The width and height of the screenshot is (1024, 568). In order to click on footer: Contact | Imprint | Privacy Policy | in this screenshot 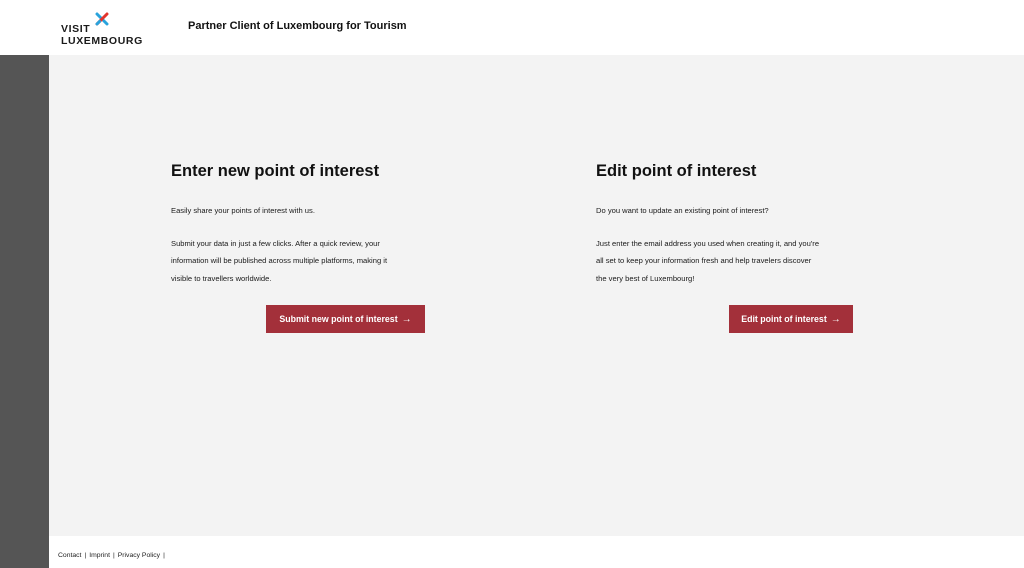, I will do `click(536, 552)`.